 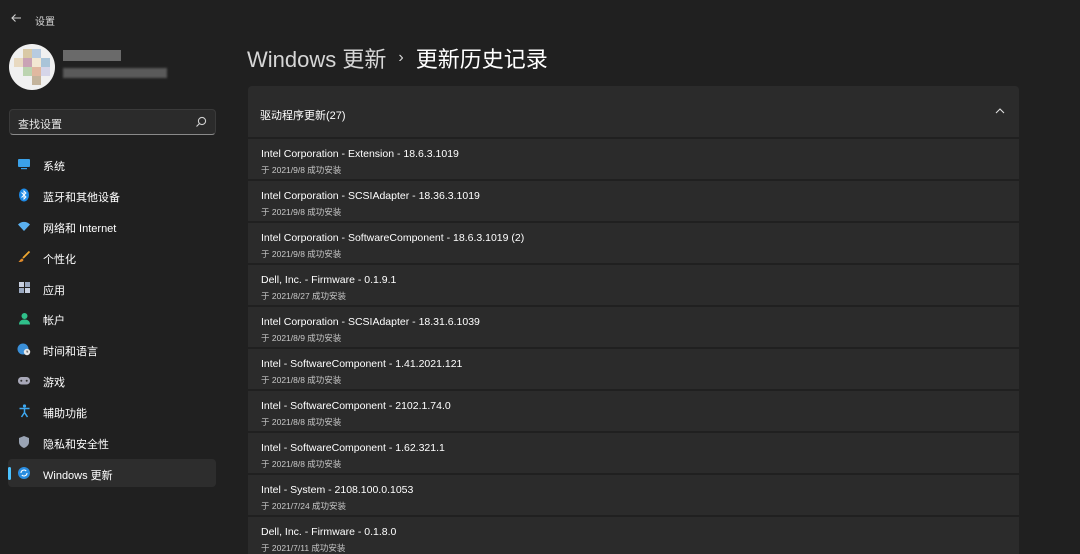 I want to click on sidebar-item-time-language: 时间和语言, so click(x=112, y=349).